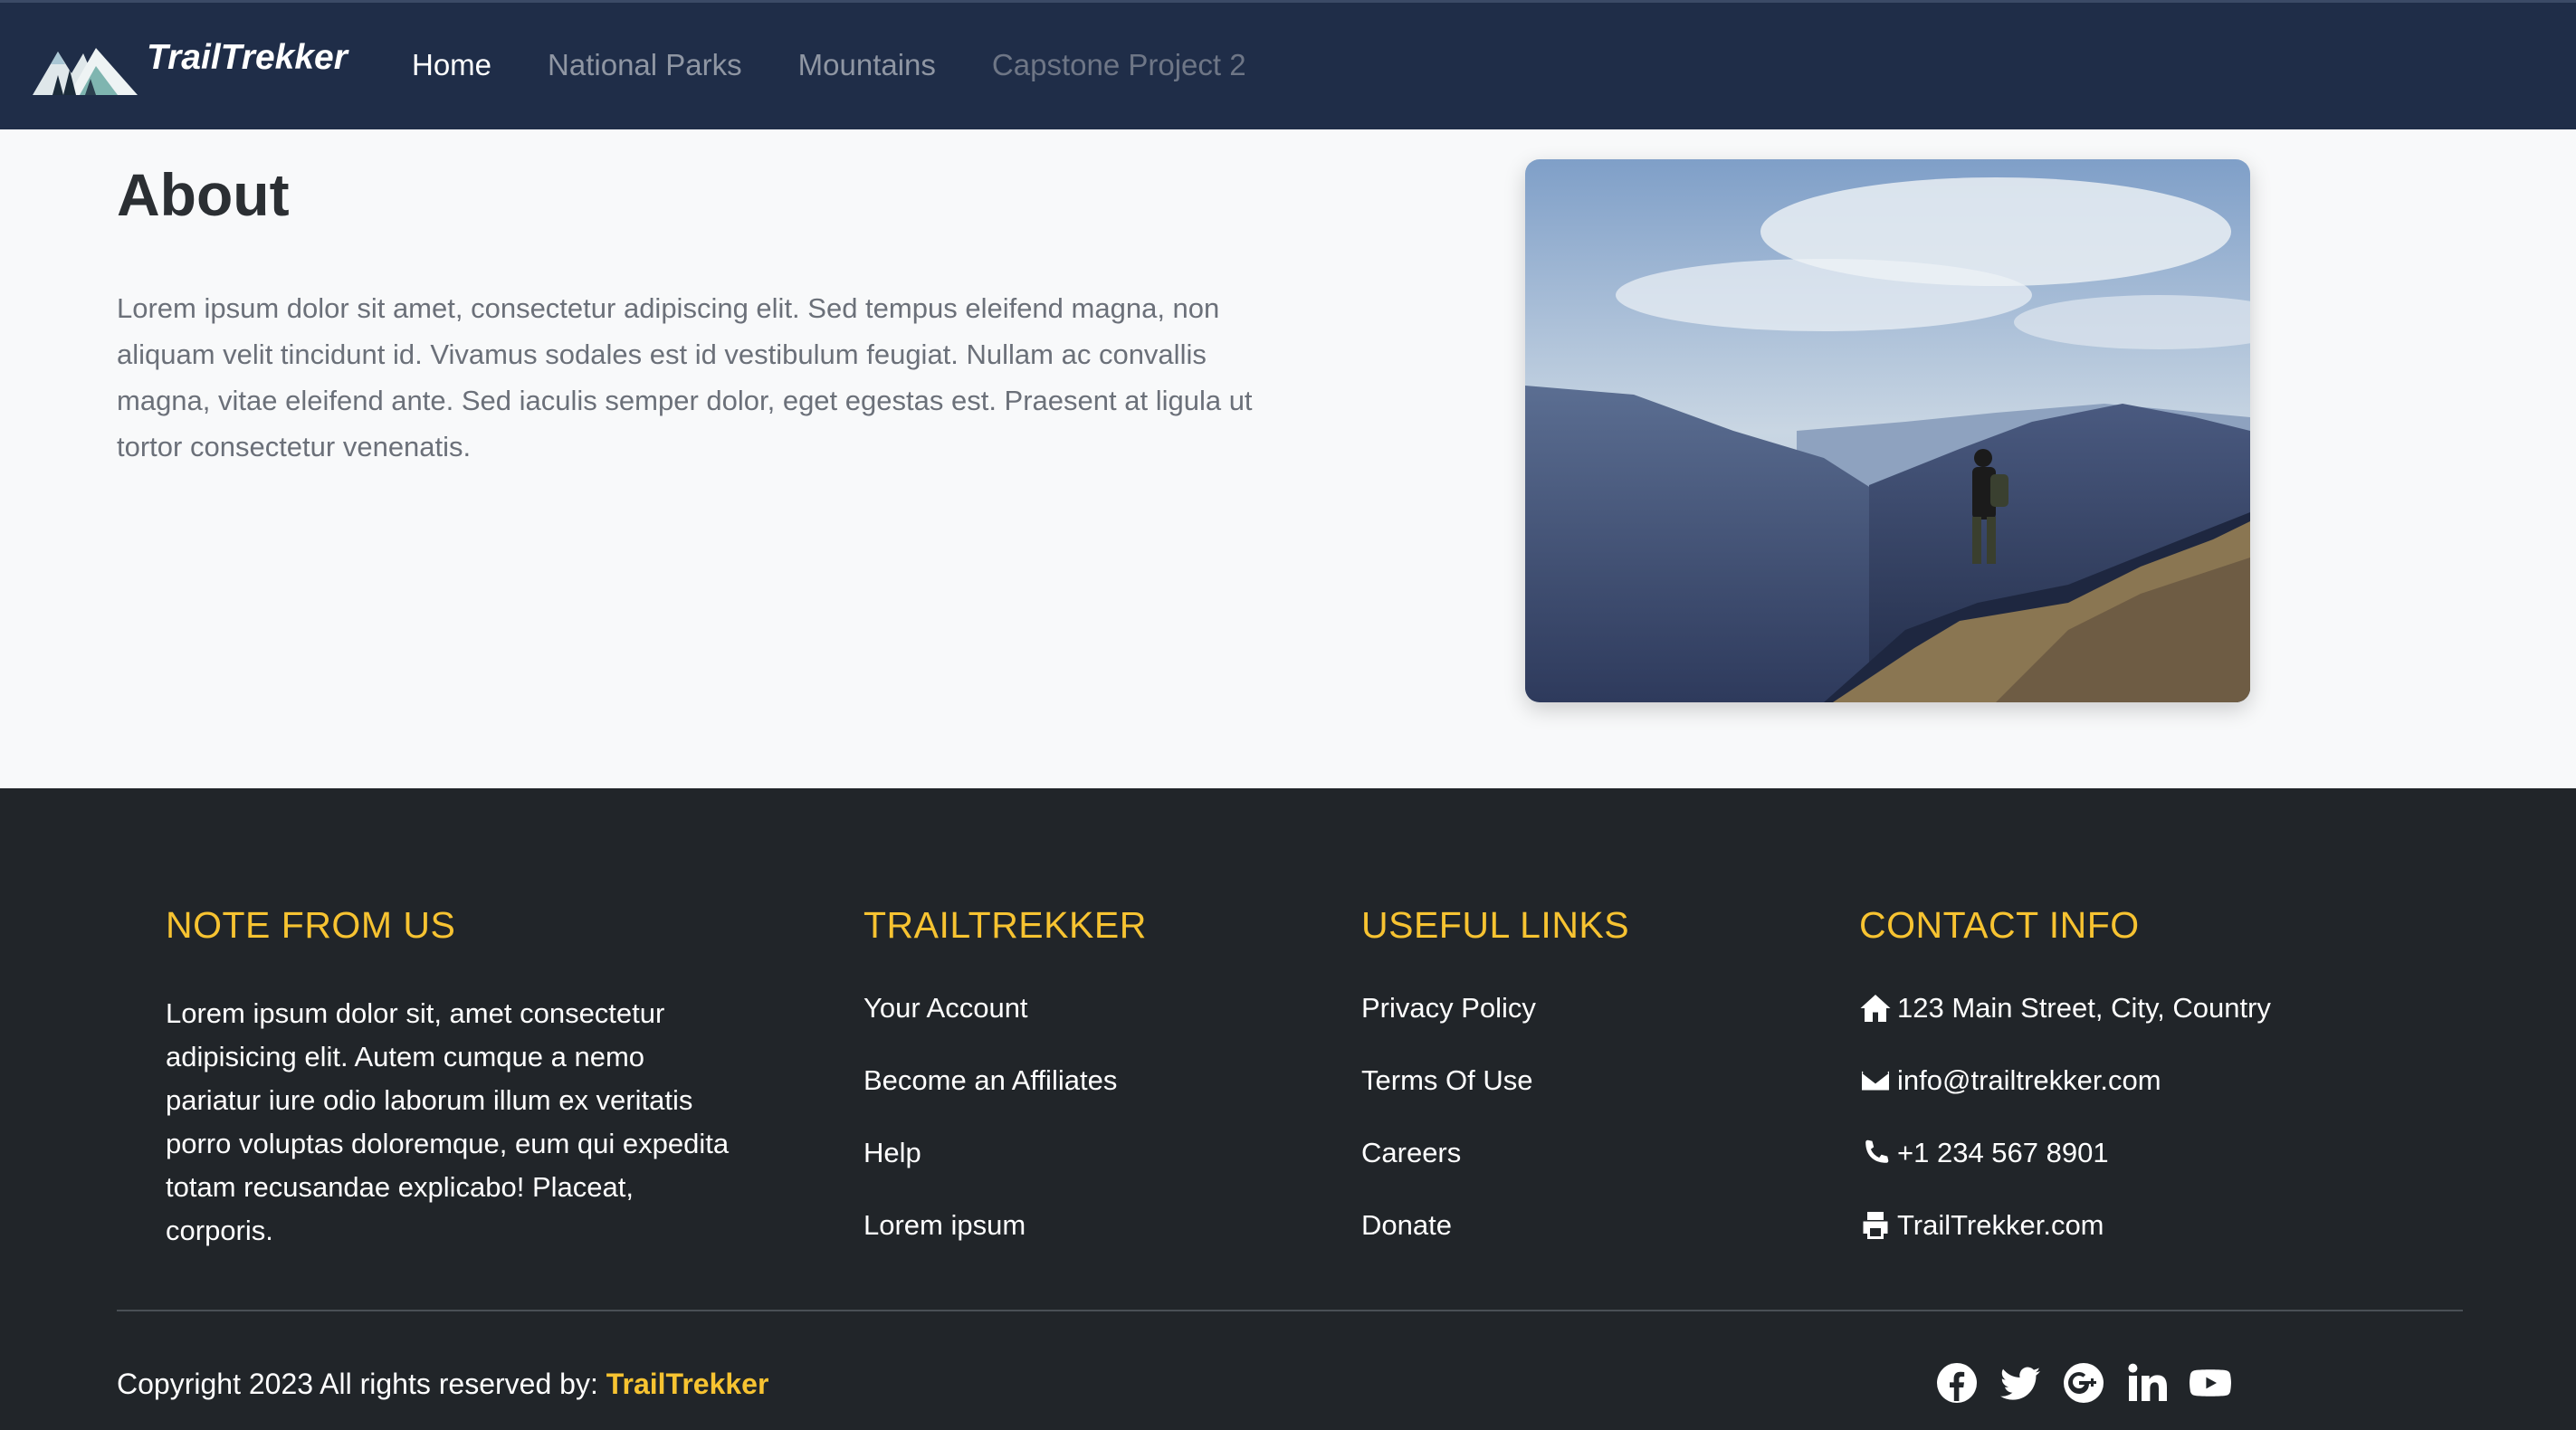 The width and height of the screenshot is (2576, 1430). I want to click on contact-address: 123 Main Street, City, Country, so click(2065, 1028).